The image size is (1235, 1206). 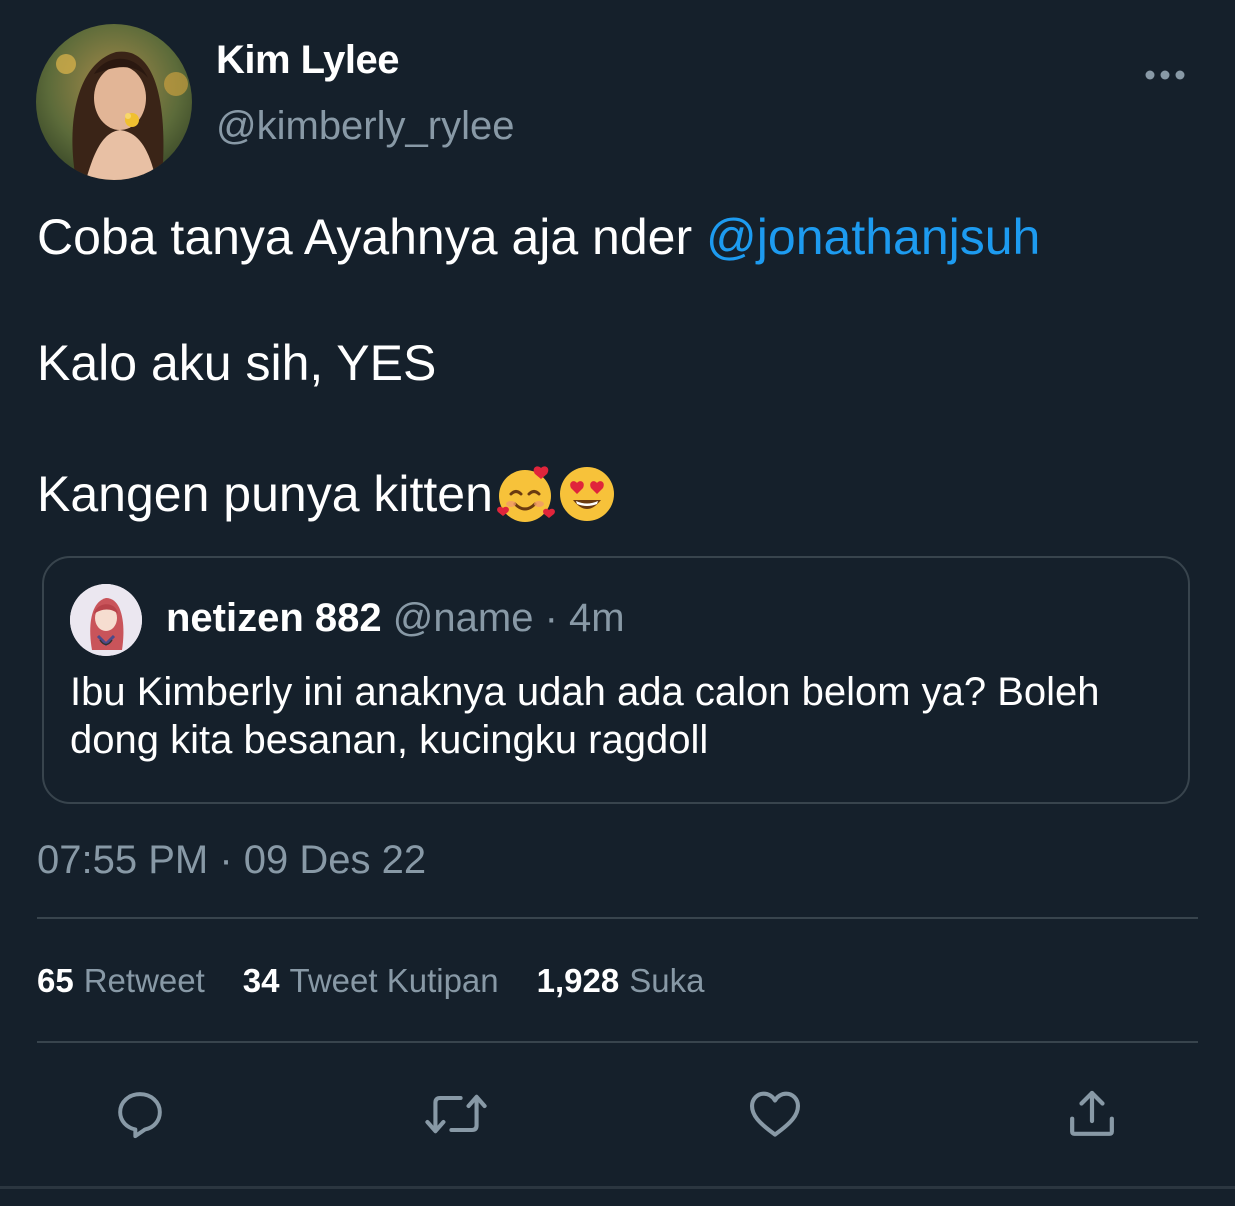 I want to click on quoted-author-name: netizen 882, so click(x=274, y=618).